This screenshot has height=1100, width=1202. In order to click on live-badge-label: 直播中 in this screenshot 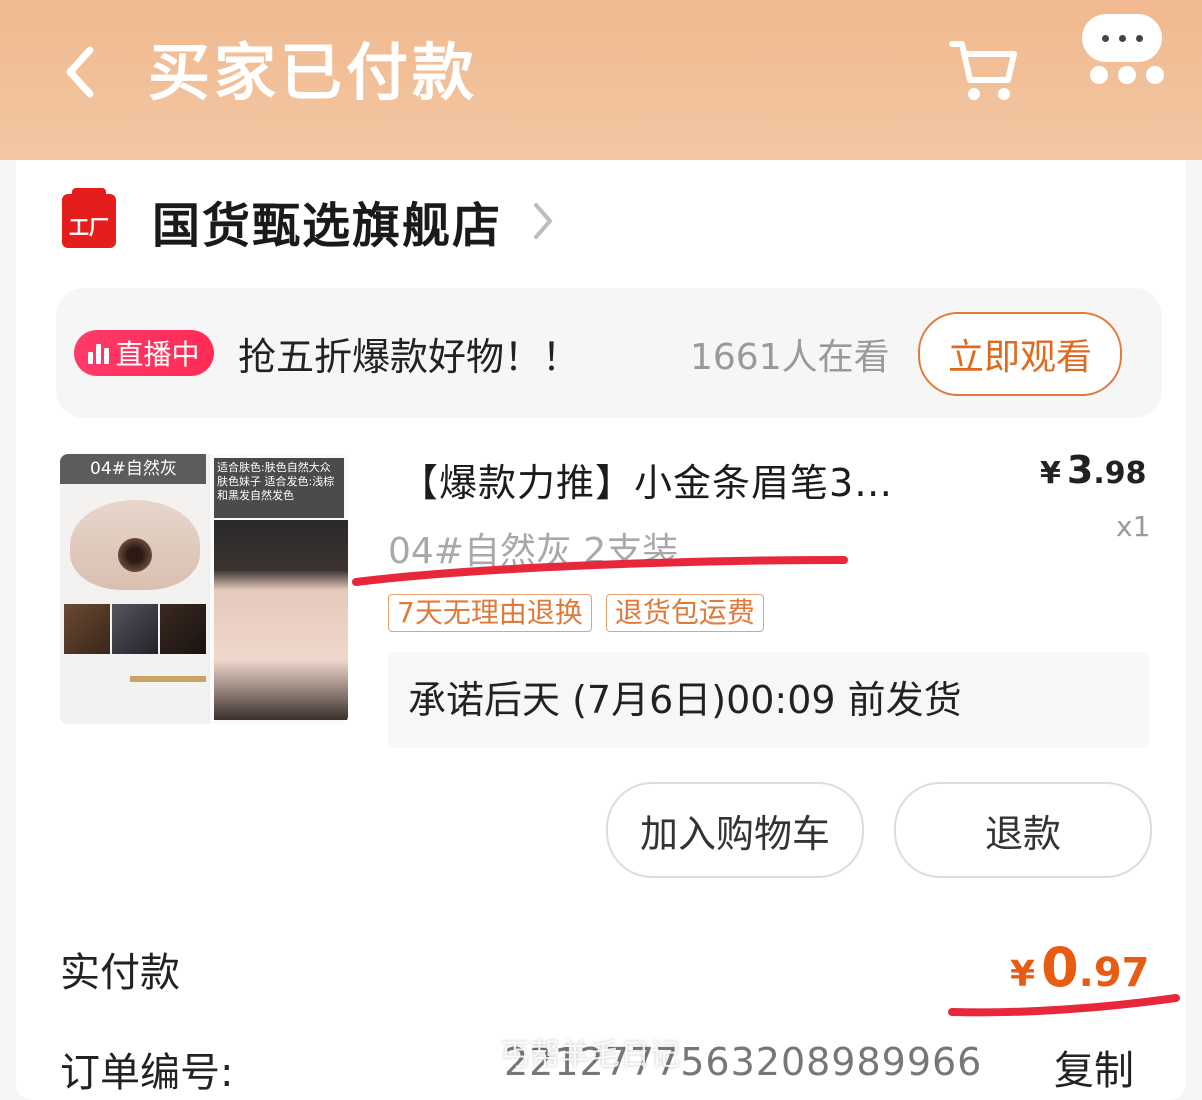, I will do `click(157, 354)`.